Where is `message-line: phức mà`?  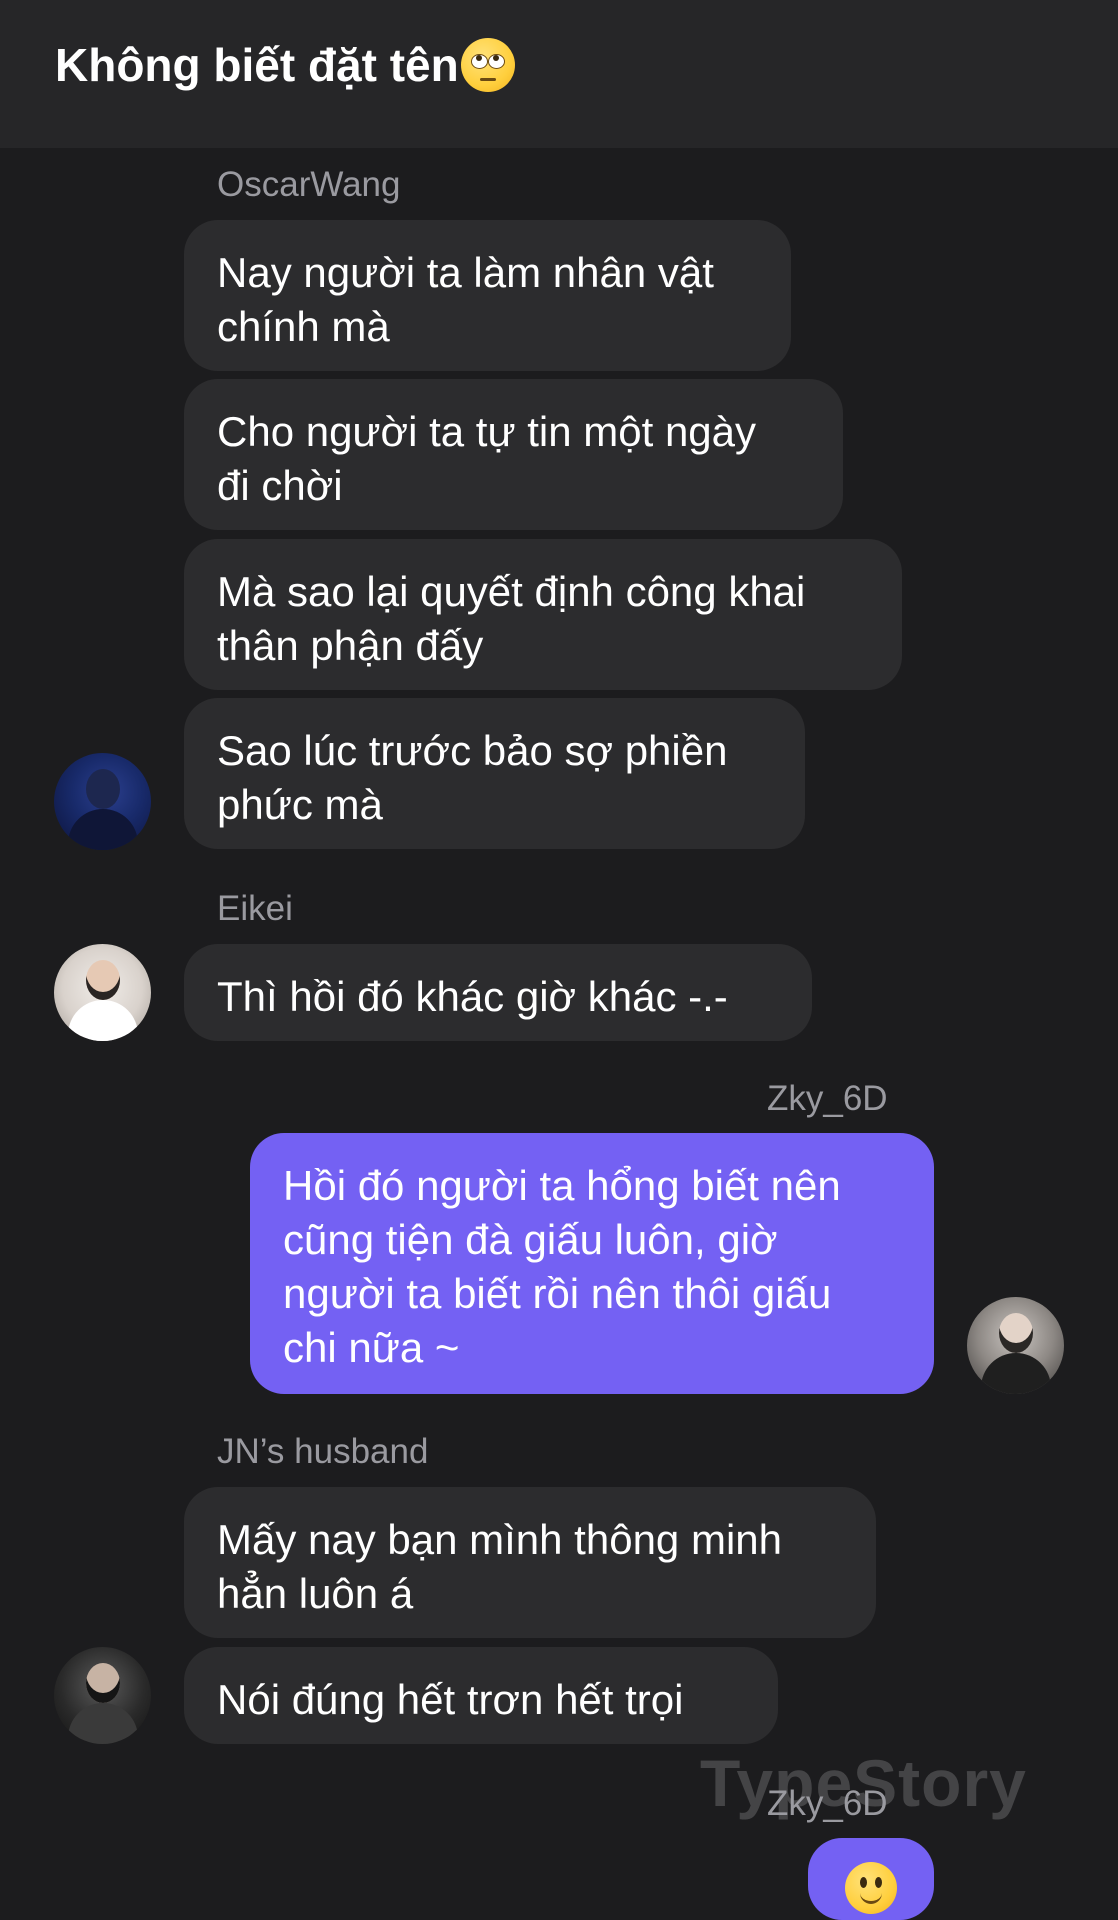
message-line: phức mà is located at coordinates (300, 804).